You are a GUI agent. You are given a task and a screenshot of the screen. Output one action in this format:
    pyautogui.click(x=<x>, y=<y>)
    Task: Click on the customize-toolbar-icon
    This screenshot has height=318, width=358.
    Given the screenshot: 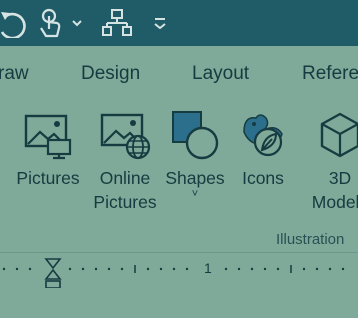 What is the action you would take?
    pyautogui.click(x=160, y=24)
    